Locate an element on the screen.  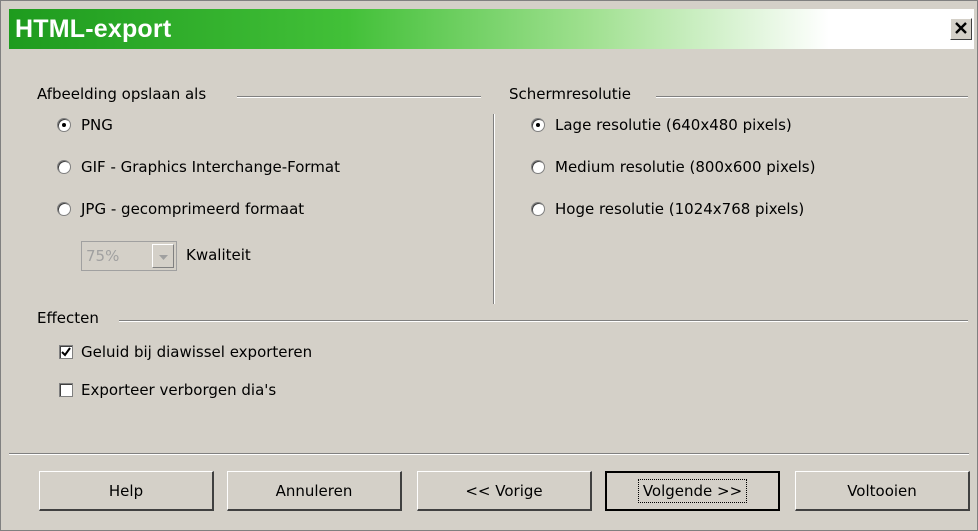
quality-dropdown-button is located at coordinates (163, 256).